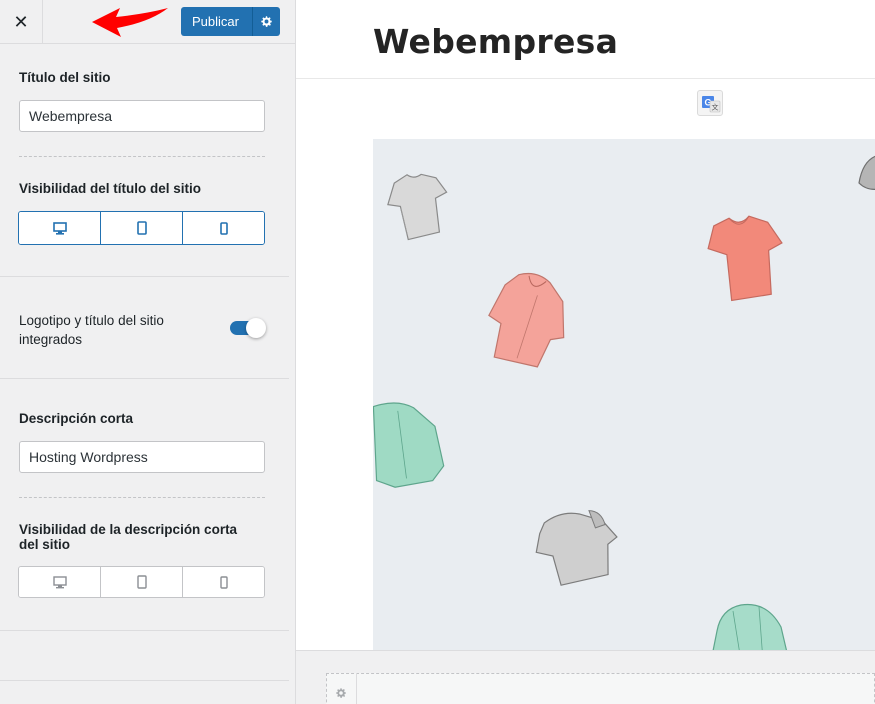 Image resolution: width=875 pixels, height=704 pixels. I want to click on close-icon: ✕, so click(21, 22).